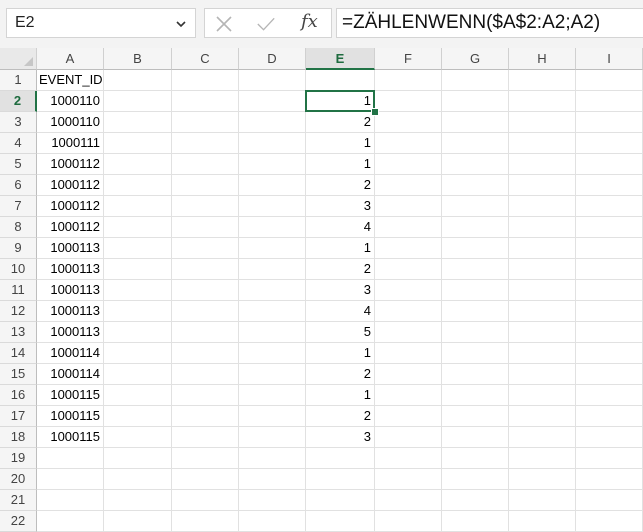 Image resolution: width=643 pixels, height=532 pixels. I want to click on cell-c14, so click(205, 353).